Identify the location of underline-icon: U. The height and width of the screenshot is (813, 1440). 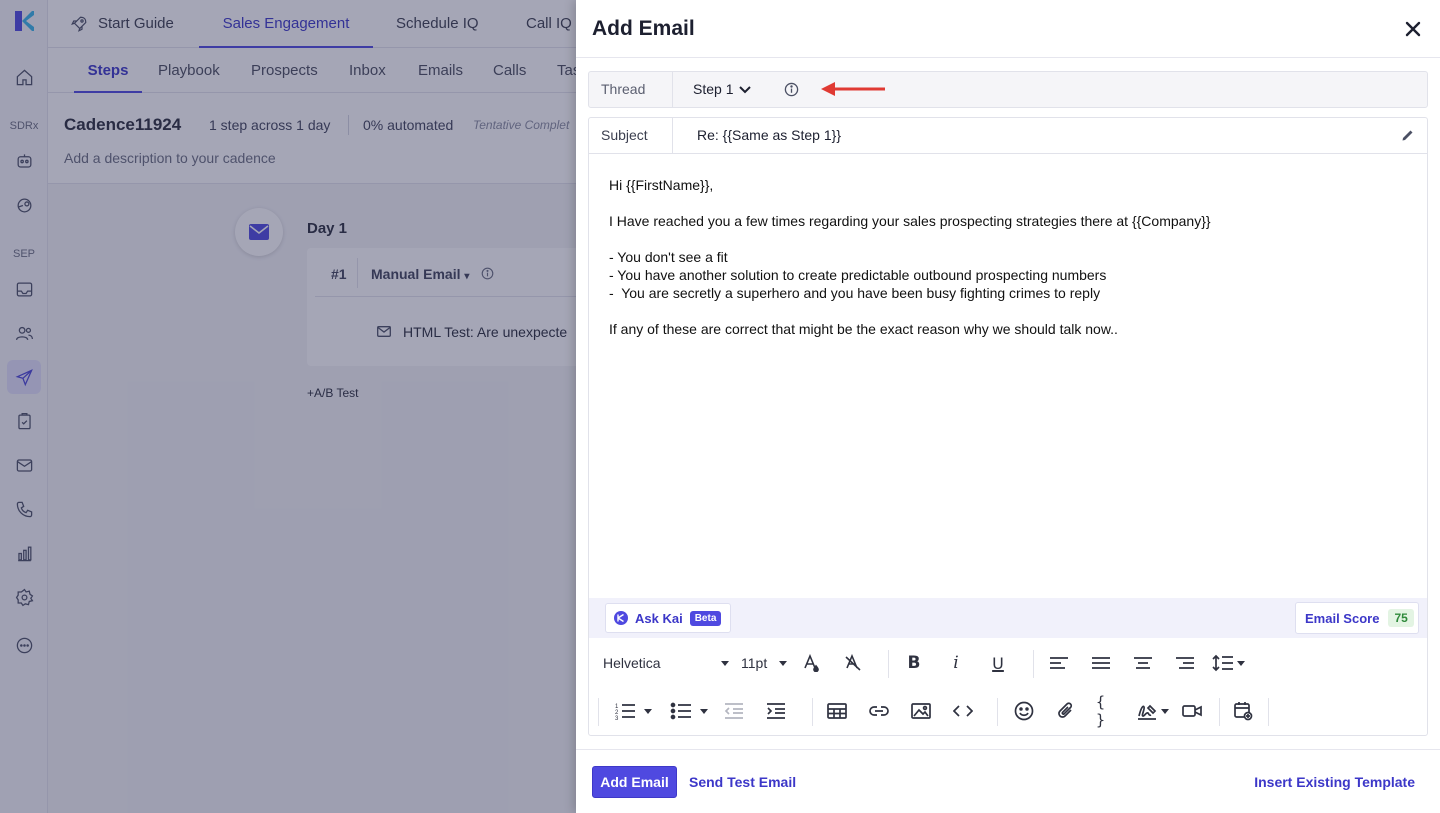
(998, 663).